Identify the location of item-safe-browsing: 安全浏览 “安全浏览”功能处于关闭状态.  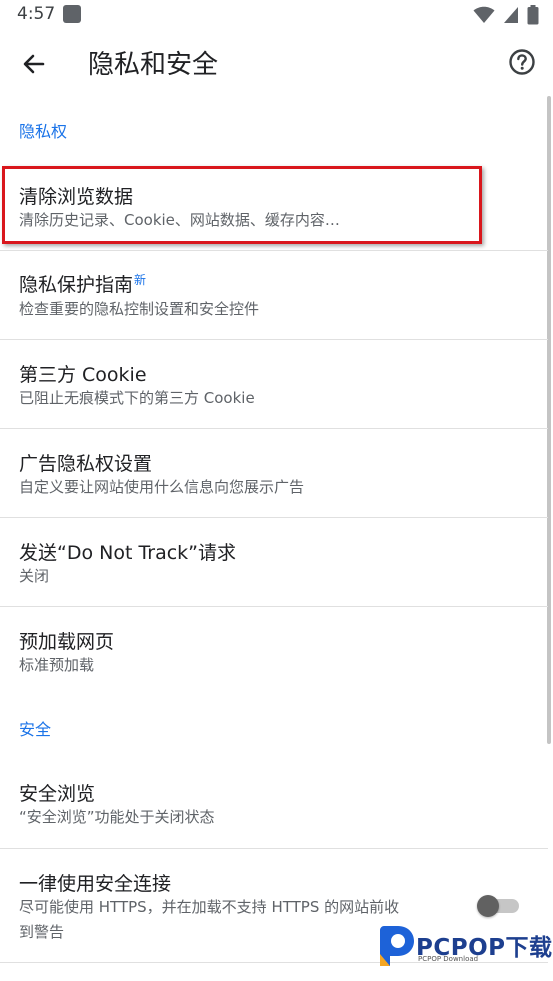
(274, 804).